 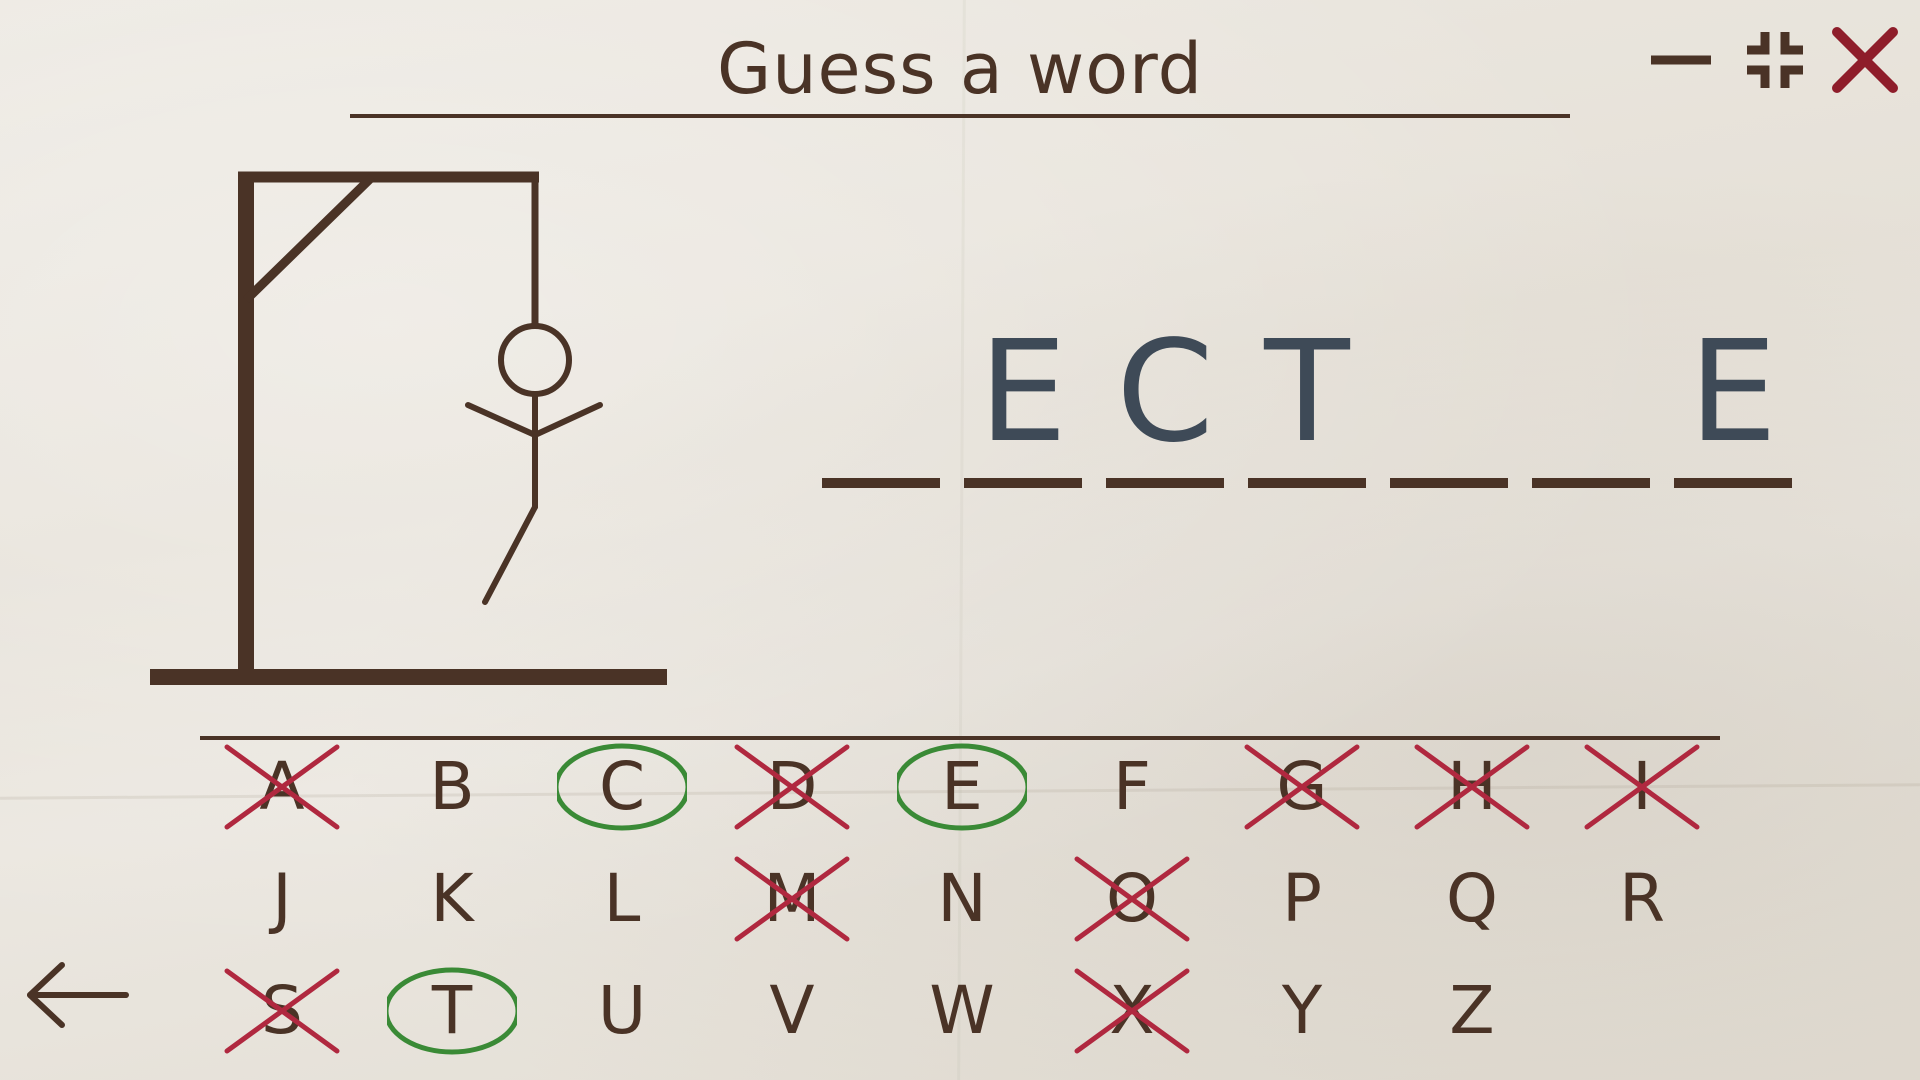 I want to click on key-d: D, so click(x=792, y=787).